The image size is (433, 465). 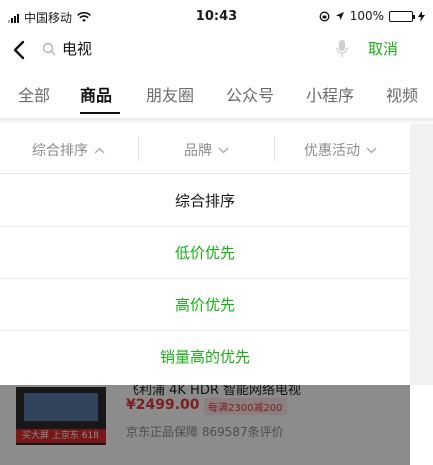 I want to click on active-tab-indicator, so click(x=100, y=113).